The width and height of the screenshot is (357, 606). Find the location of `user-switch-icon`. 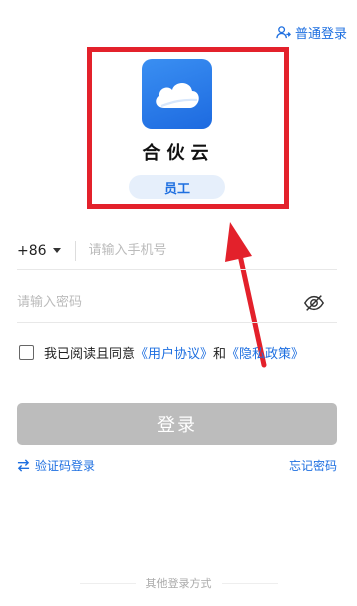

user-switch-icon is located at coordinates (283, 32).